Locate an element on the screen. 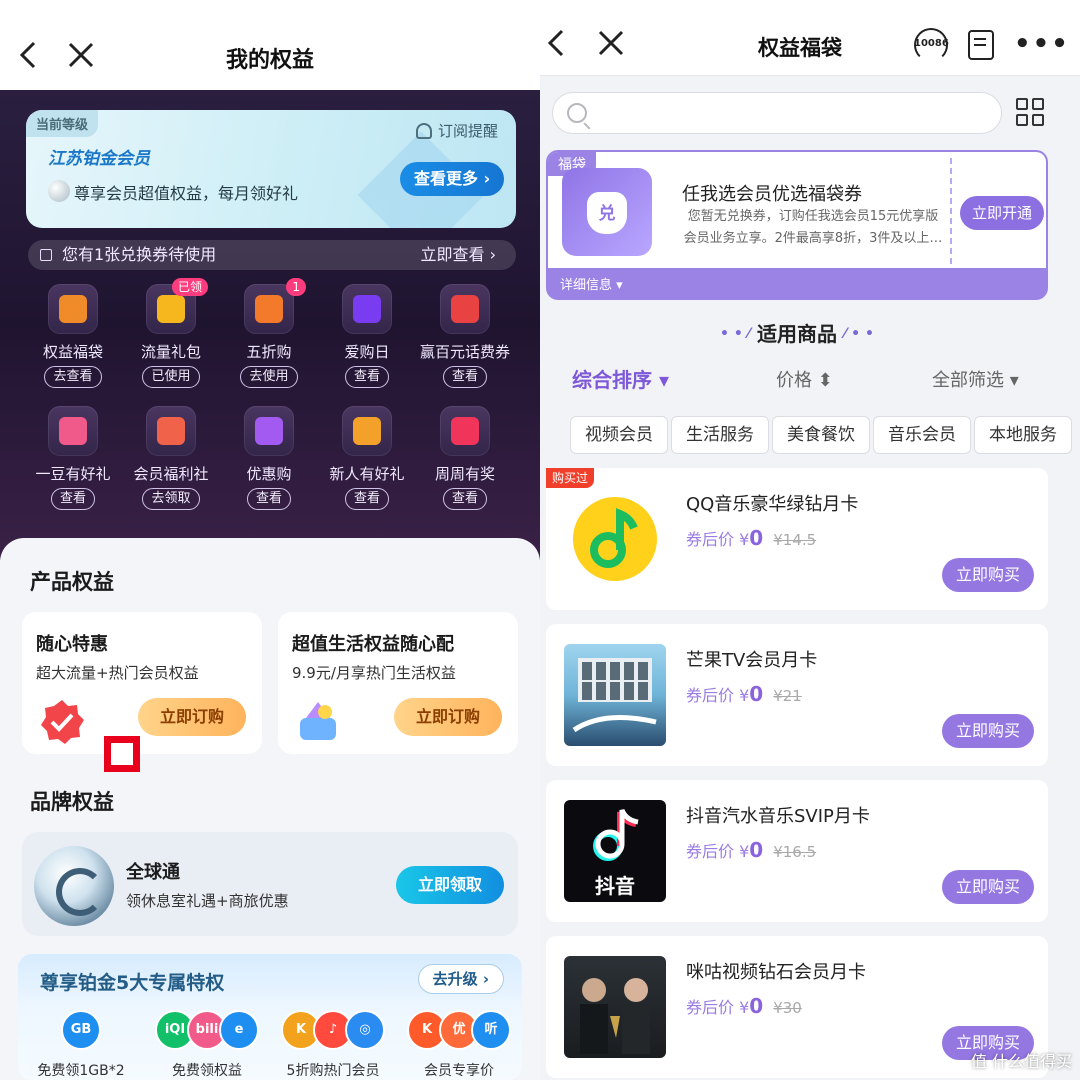 Image resolution: width=1080 pixels, height=1080 pixels. privilege-item: K ♪ ◎ 5折购热门会员 is located at coordinates (333, 1045).